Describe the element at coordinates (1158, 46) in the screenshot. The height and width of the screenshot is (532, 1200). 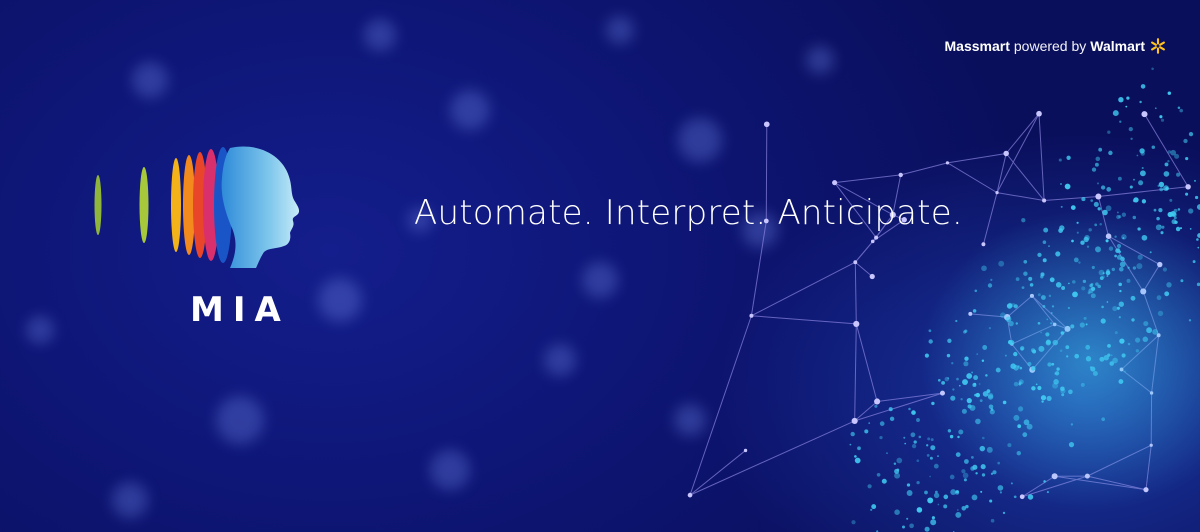
I see `walmart-spark-icon` at that location.